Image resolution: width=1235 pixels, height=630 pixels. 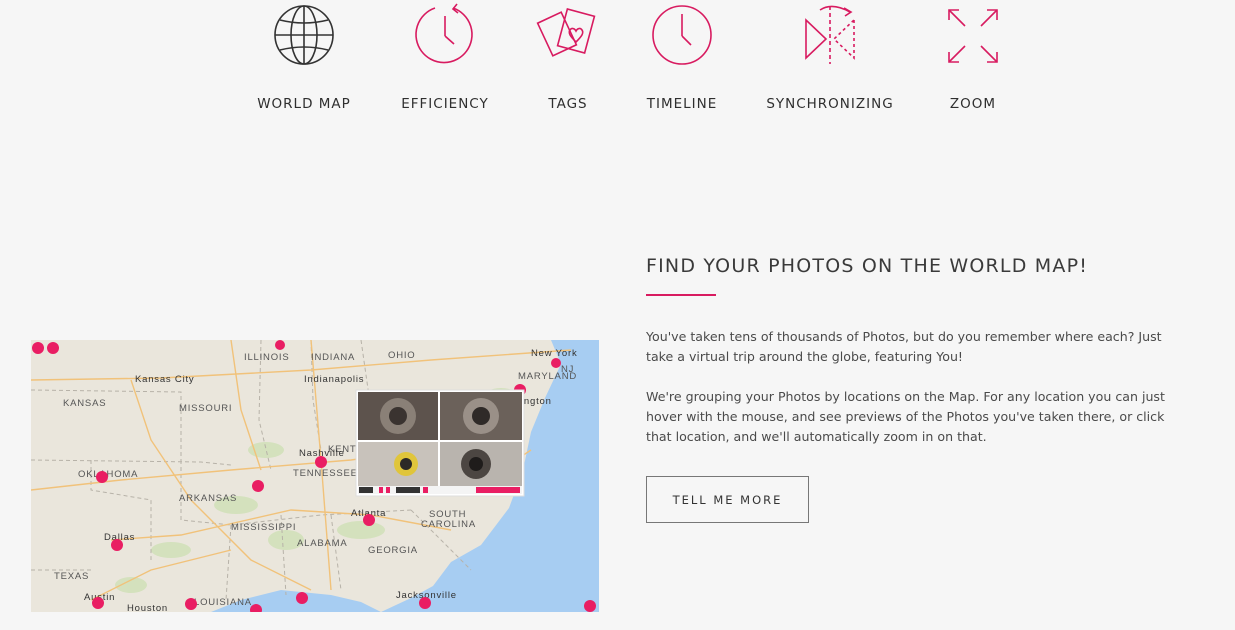 What do you see at coordinates (567, 369) in the screenshot?
I see `svg-text: NJ` at bounding box center [567, 369].